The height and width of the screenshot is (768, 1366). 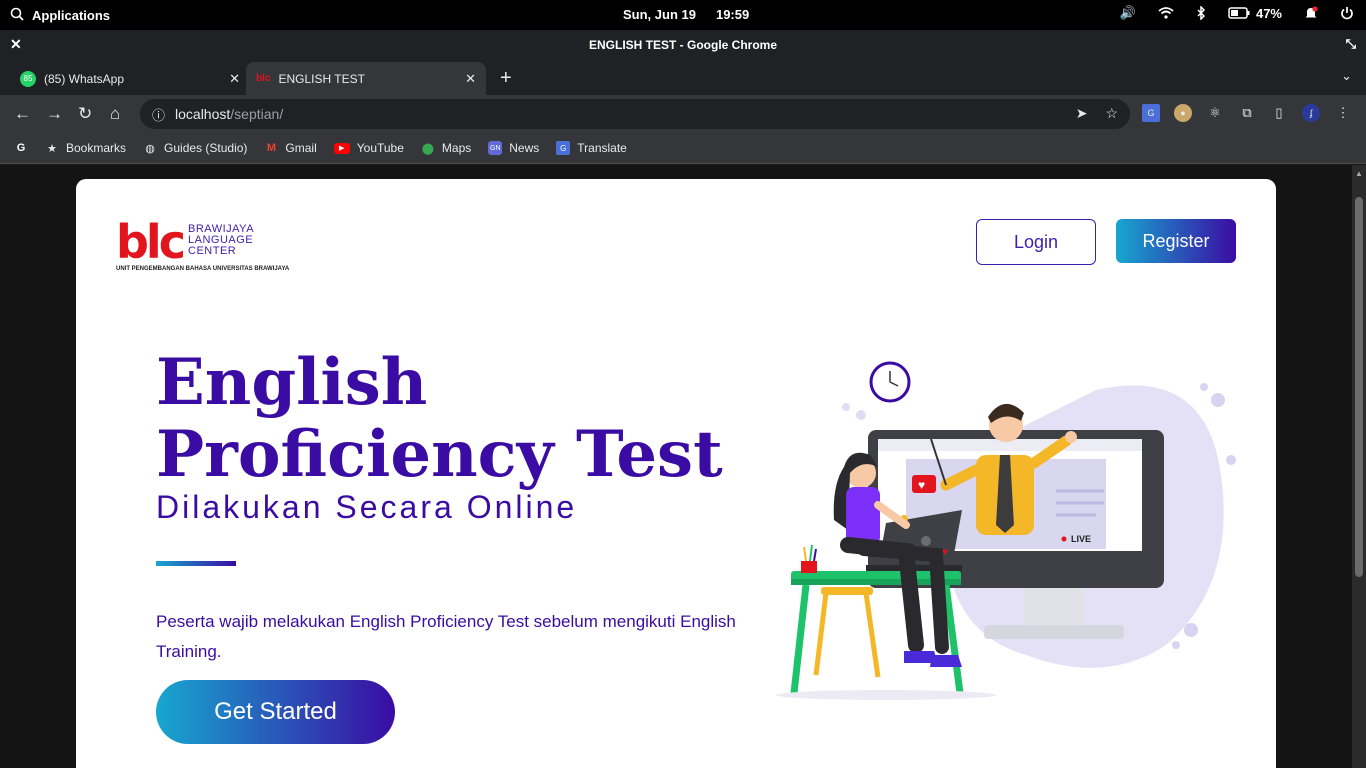 I want to click on bookmark-star-icon: ☆, so click(x=1111, y=113).